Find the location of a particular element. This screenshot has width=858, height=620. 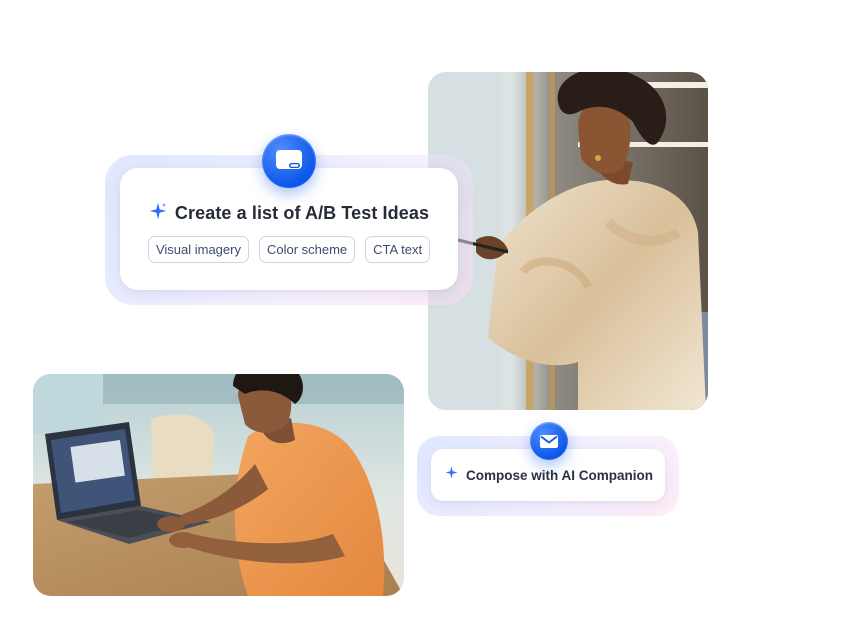

suggestion-chips: Visual imagery Color scheme CTA text is located at coordinates (289, 249).